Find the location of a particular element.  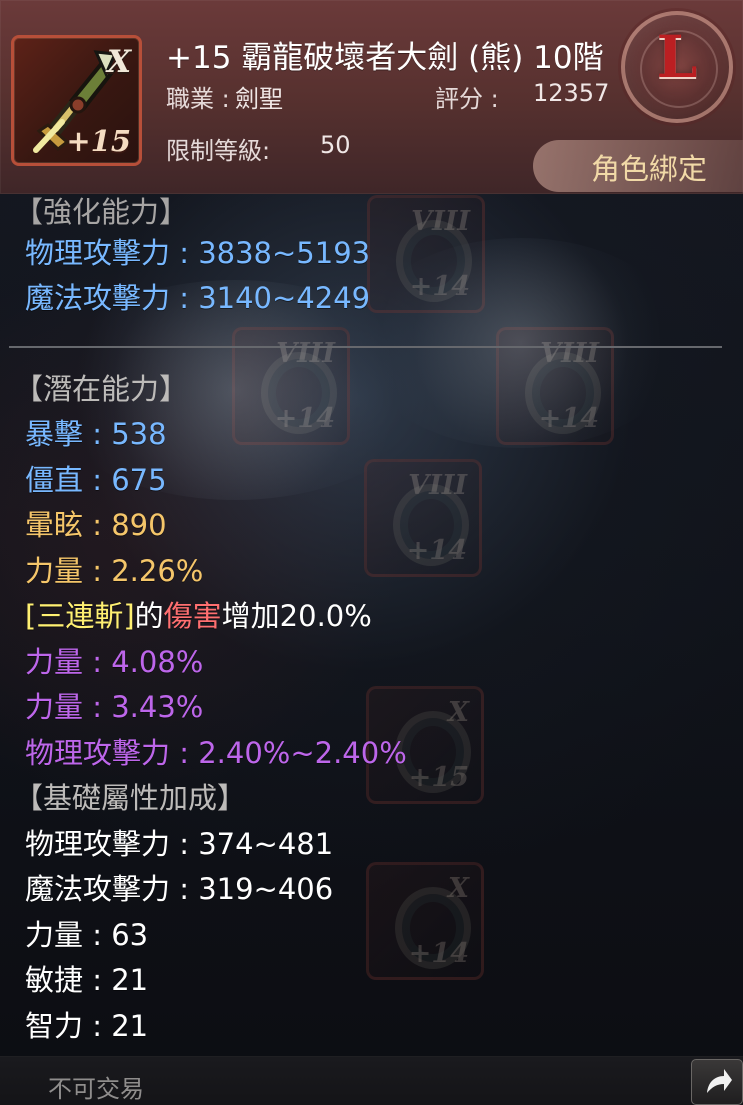

potential-strength-1: 力量 : 2.26% is located at coordinates (114, 571).